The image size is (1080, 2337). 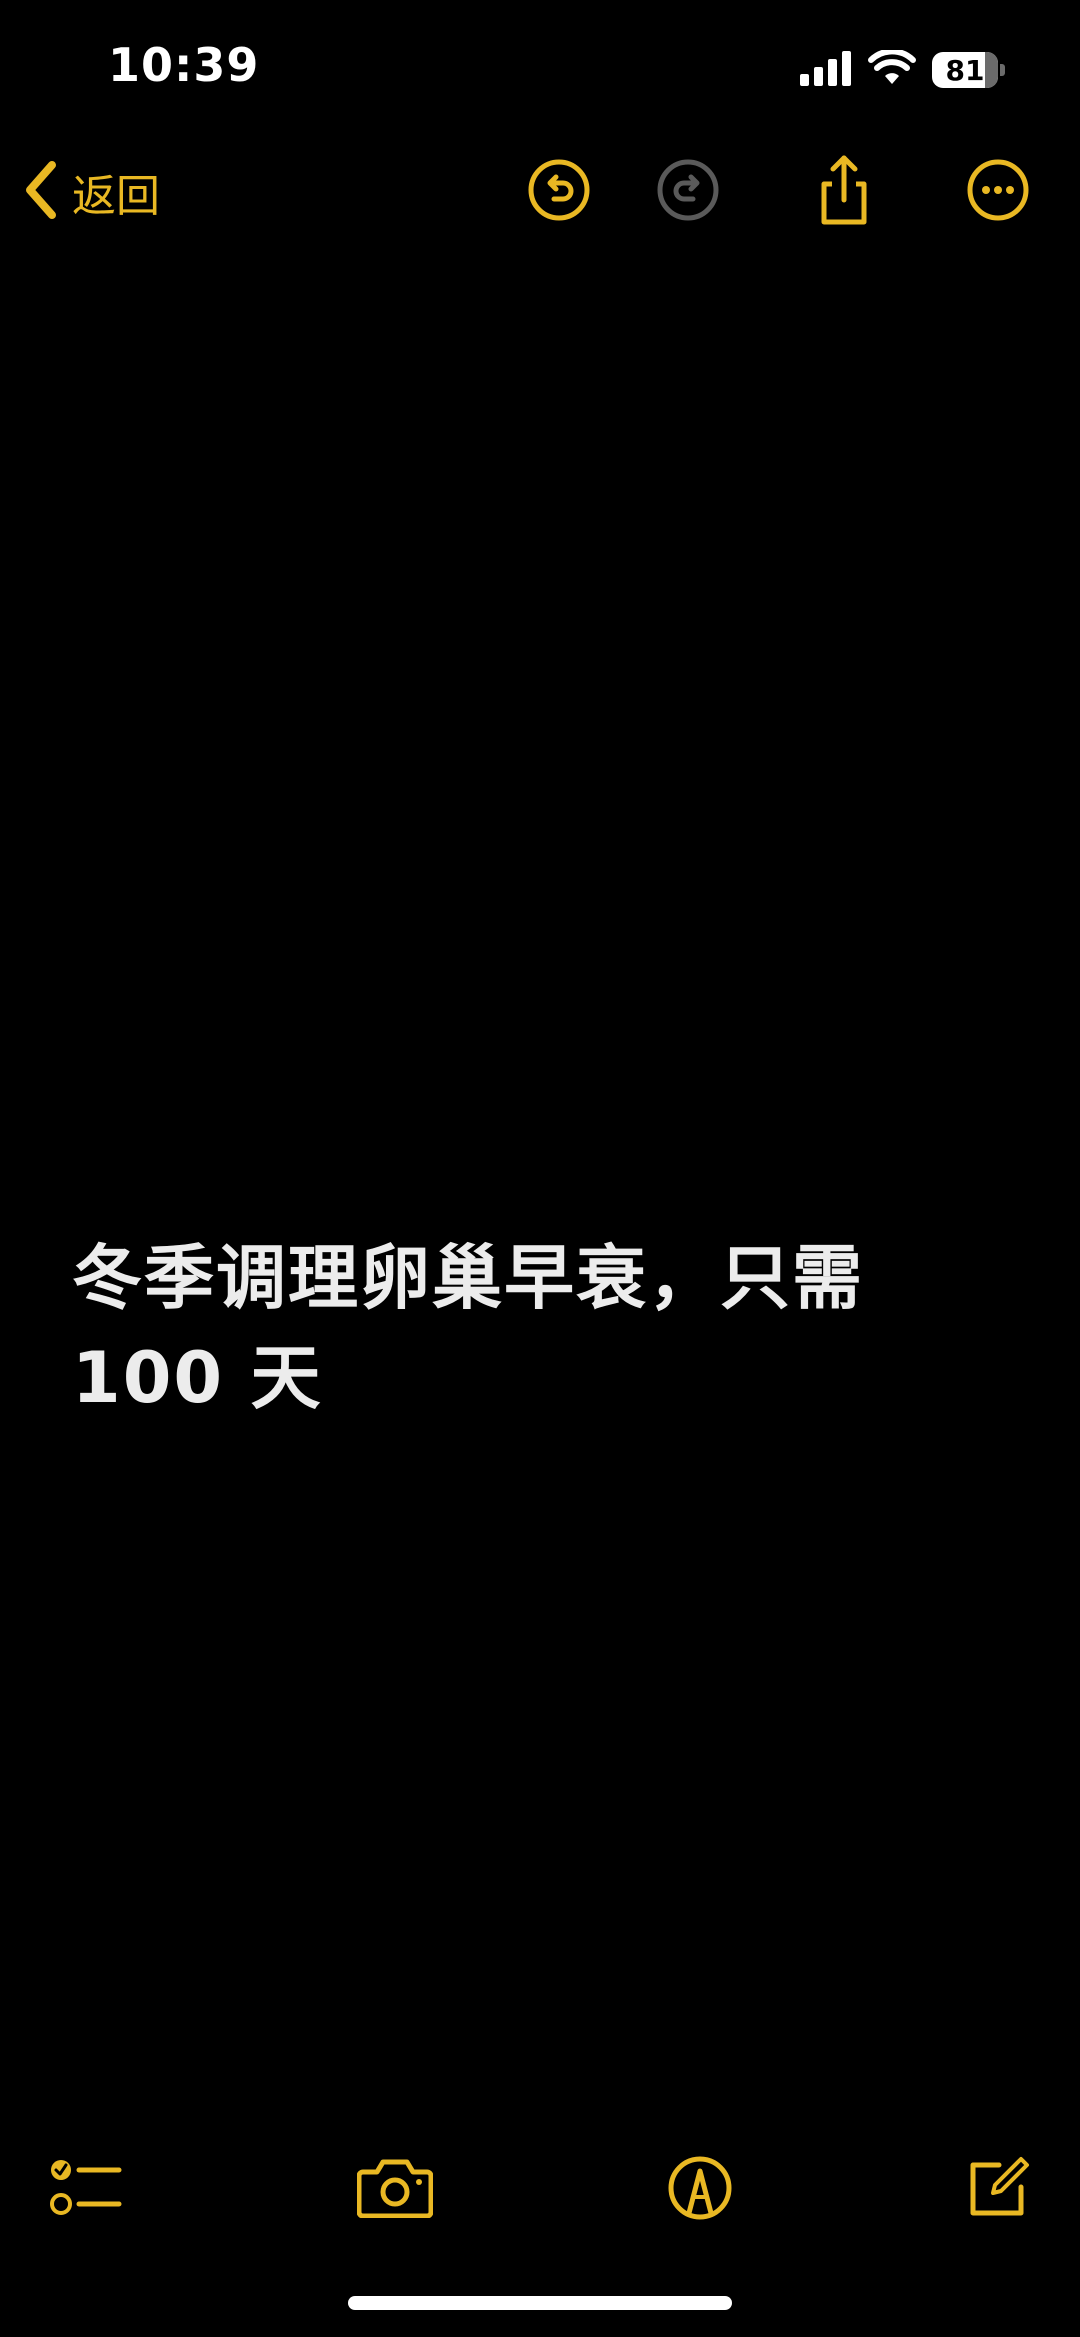 I want to click on nav-bar: 返回, so click(x=540, y=192).